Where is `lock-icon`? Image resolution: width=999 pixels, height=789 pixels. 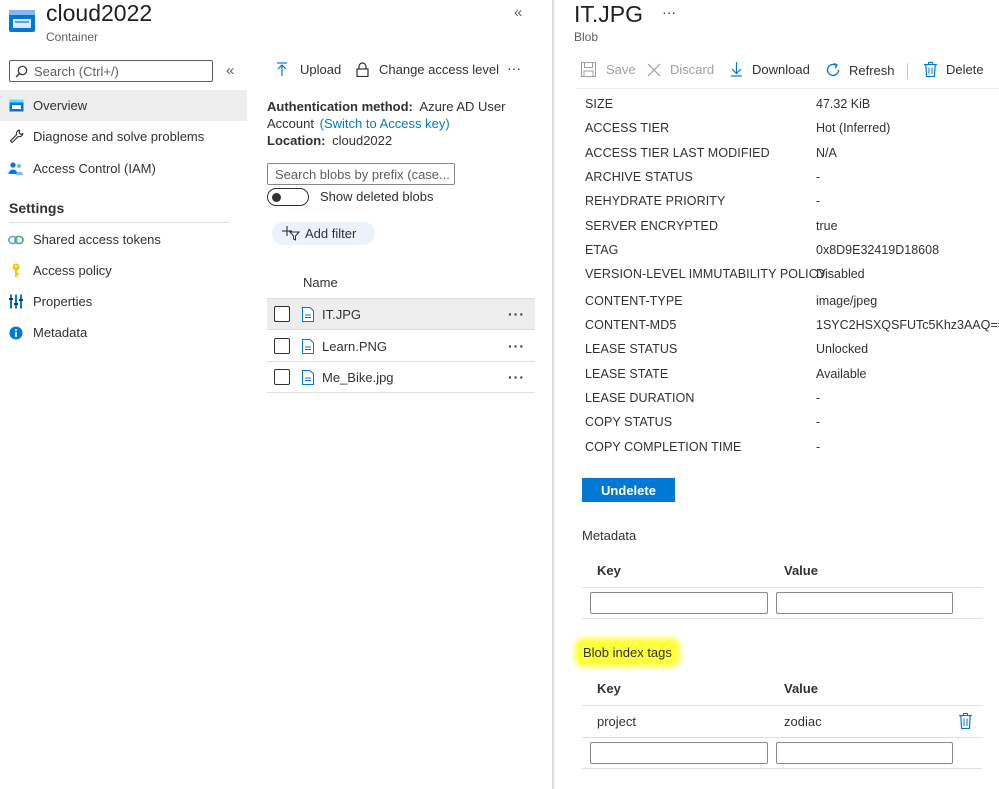 lock-icon is located at coordinates (362, 69).